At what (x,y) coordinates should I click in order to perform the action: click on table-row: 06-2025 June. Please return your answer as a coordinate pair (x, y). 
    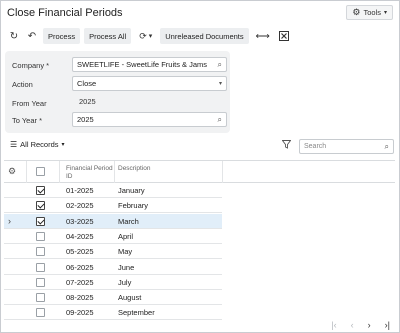
    Looking at the image, I should click on (113, 267).